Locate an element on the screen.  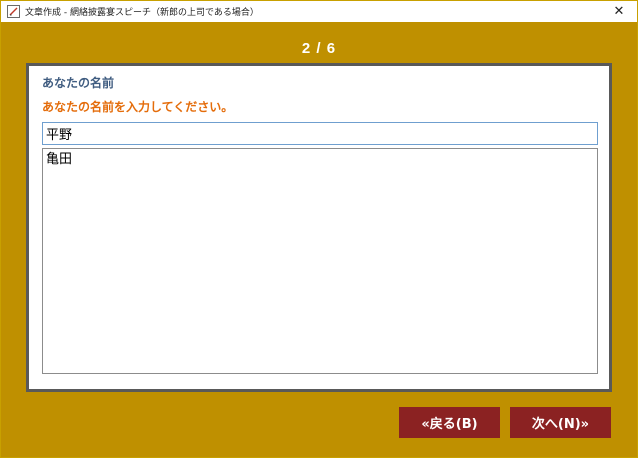
instruction-text: あなたの名前を入力してください。 is located at coordinates (138, 107).